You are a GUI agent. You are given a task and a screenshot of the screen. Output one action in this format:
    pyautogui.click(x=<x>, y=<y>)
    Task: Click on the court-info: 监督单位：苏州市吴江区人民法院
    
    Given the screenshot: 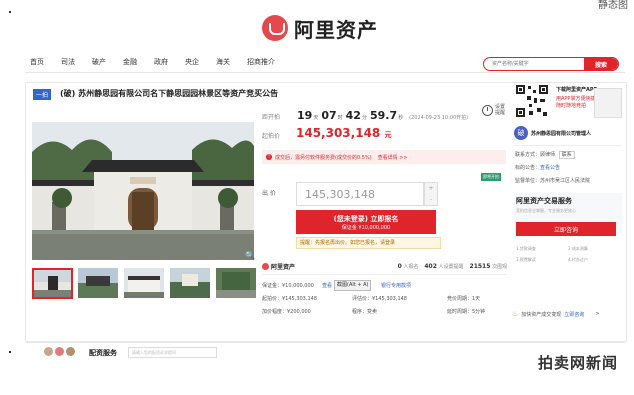 What is the action you would take?
    pyautogui.click(x=553, y=181)
    